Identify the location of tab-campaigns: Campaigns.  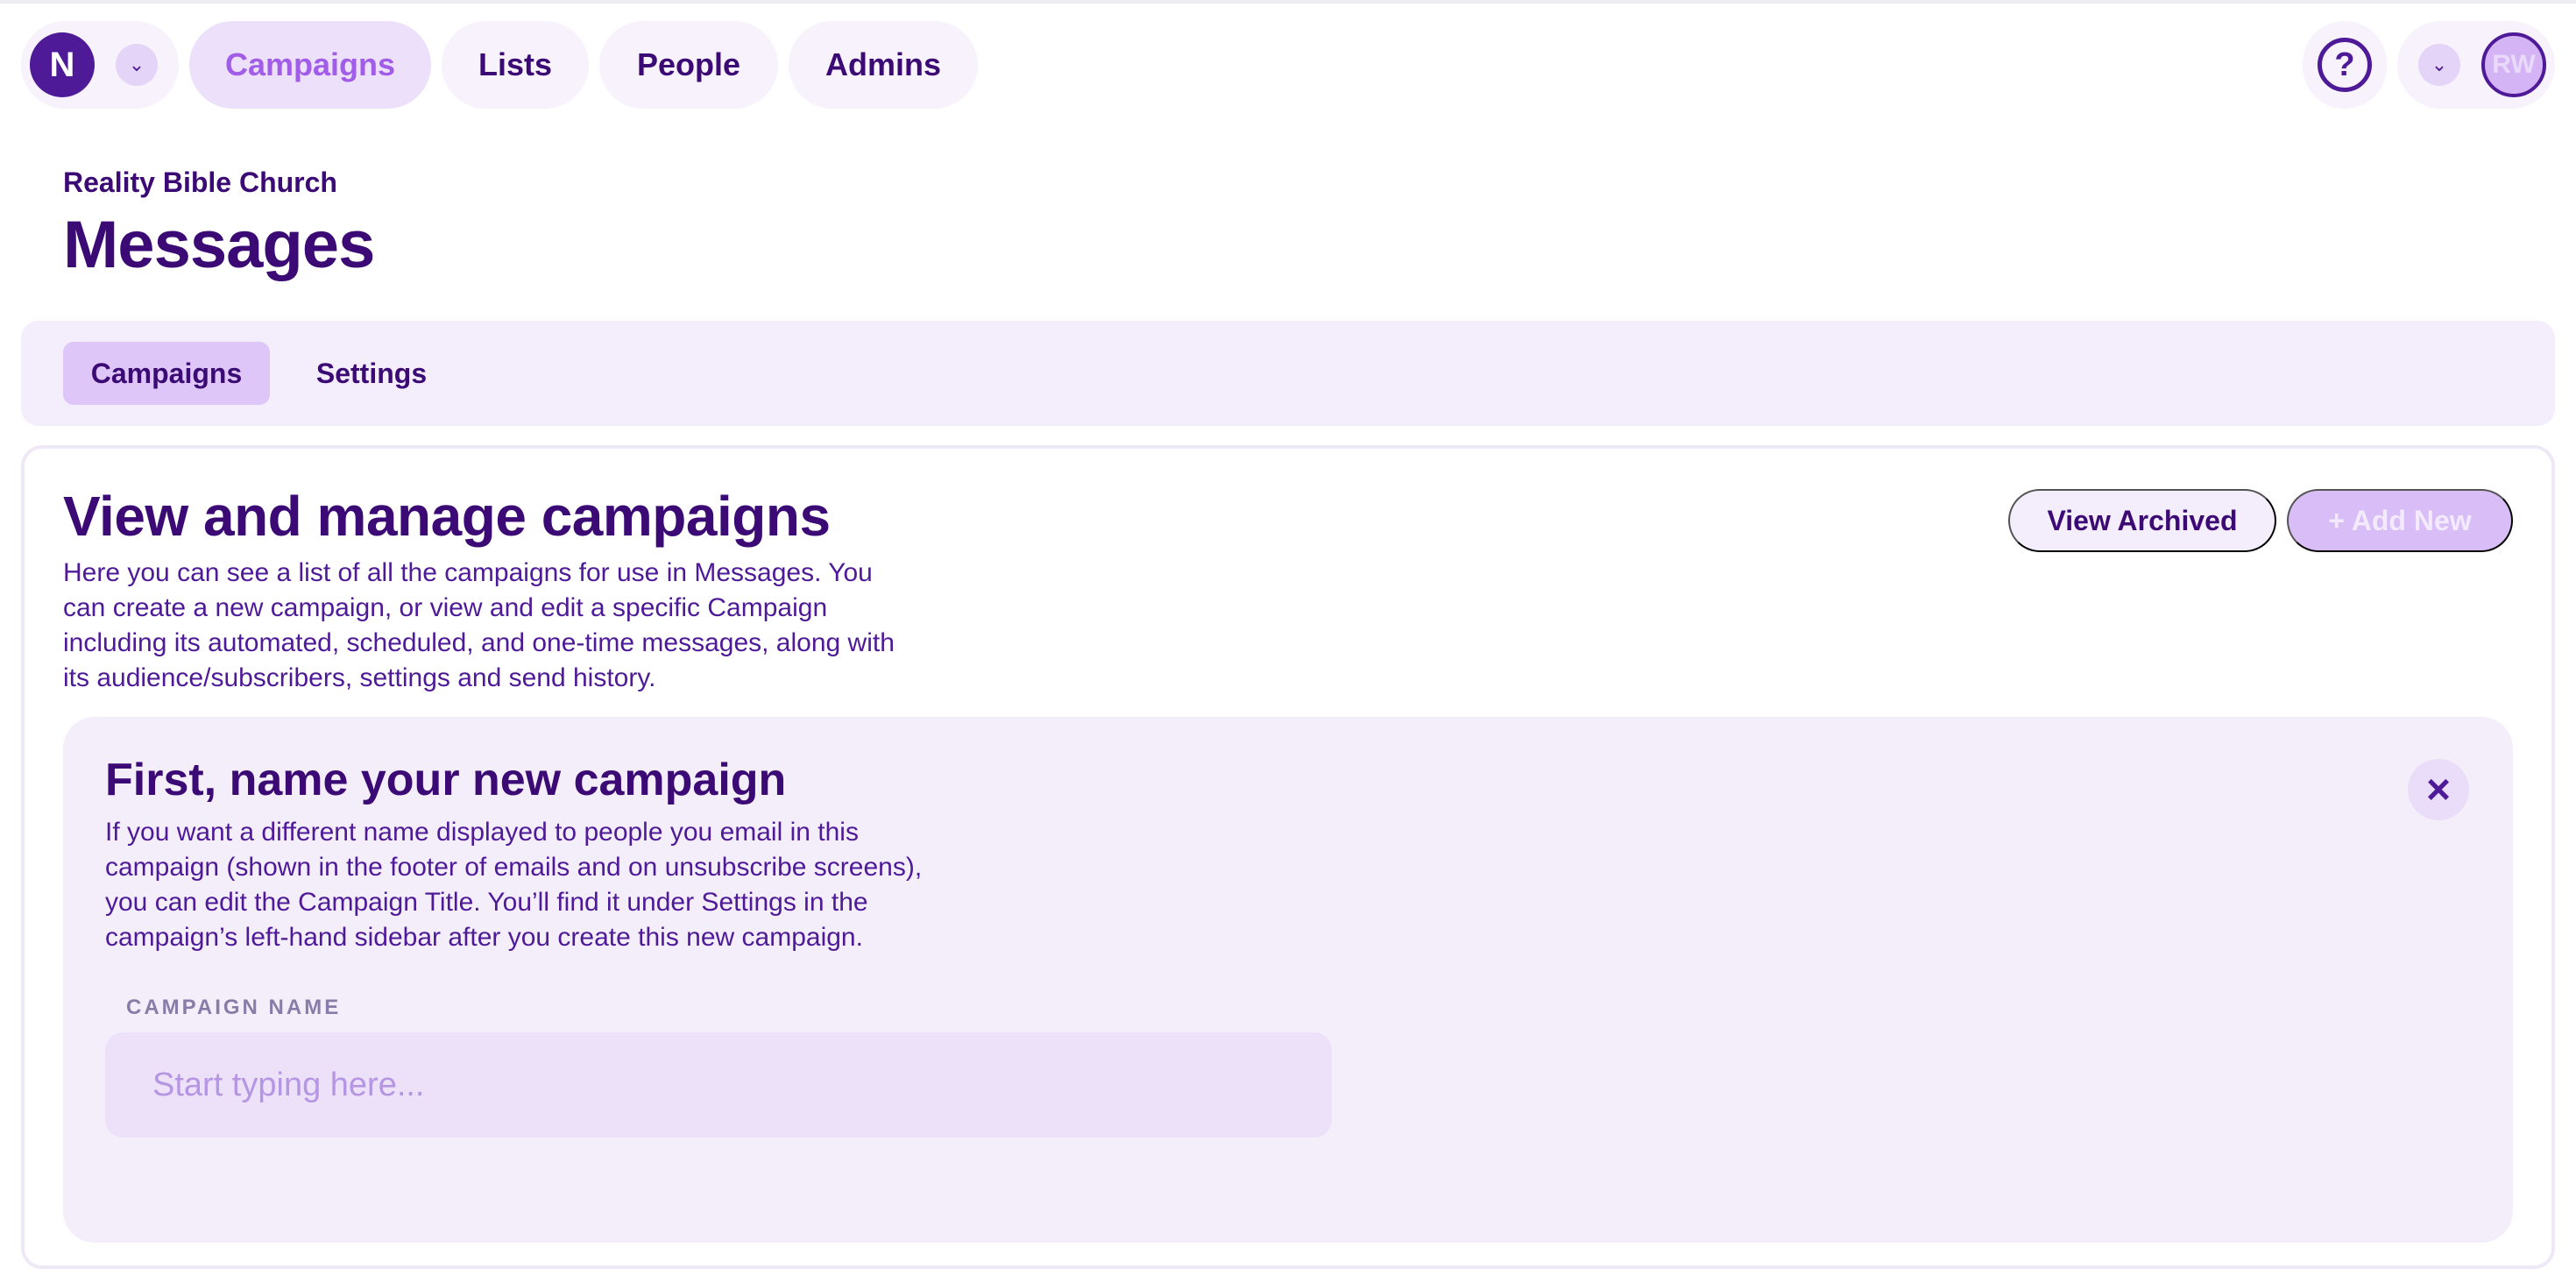
(166, 373).